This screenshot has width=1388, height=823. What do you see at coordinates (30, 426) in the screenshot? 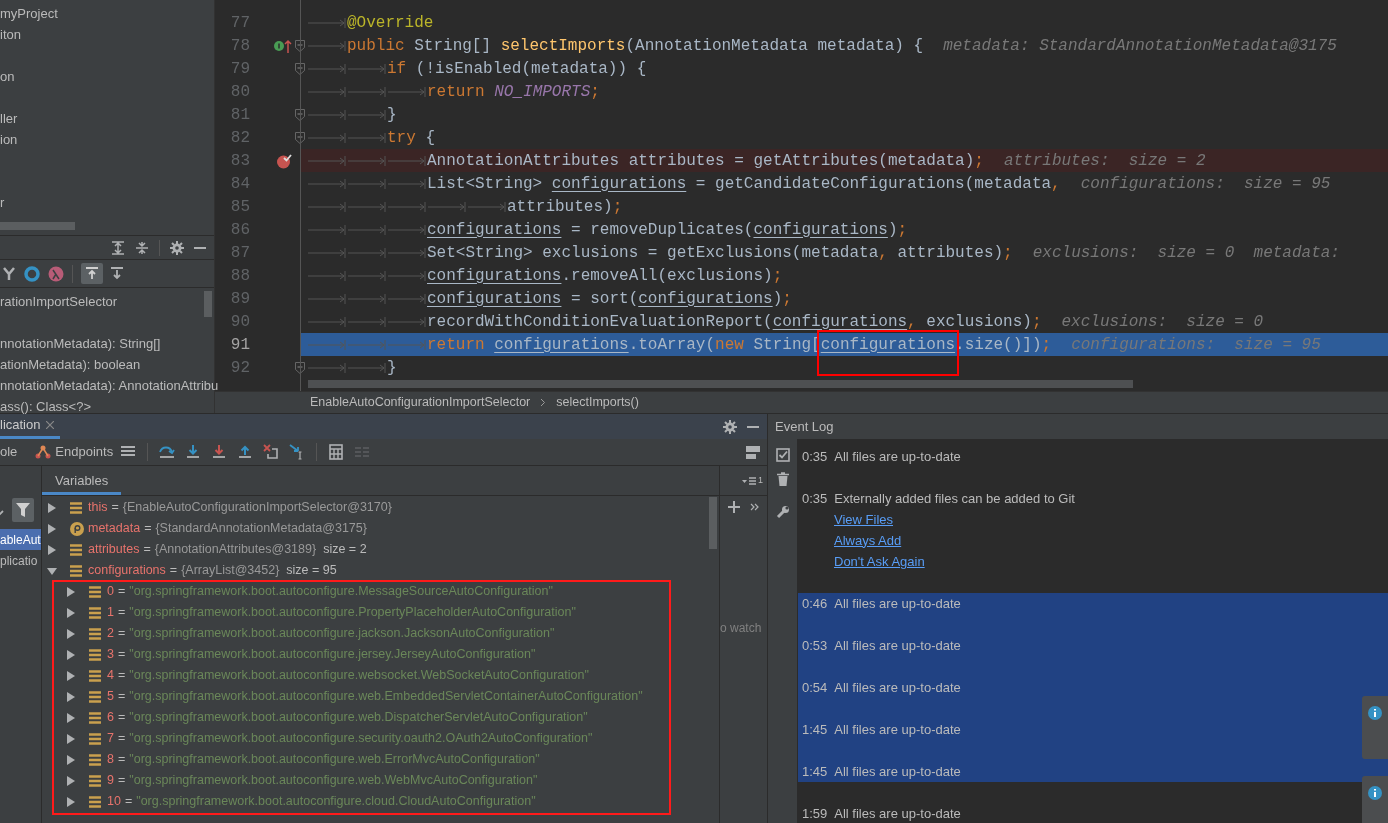
I see `run-config-tab: lication` at bounding box center [30, 426].